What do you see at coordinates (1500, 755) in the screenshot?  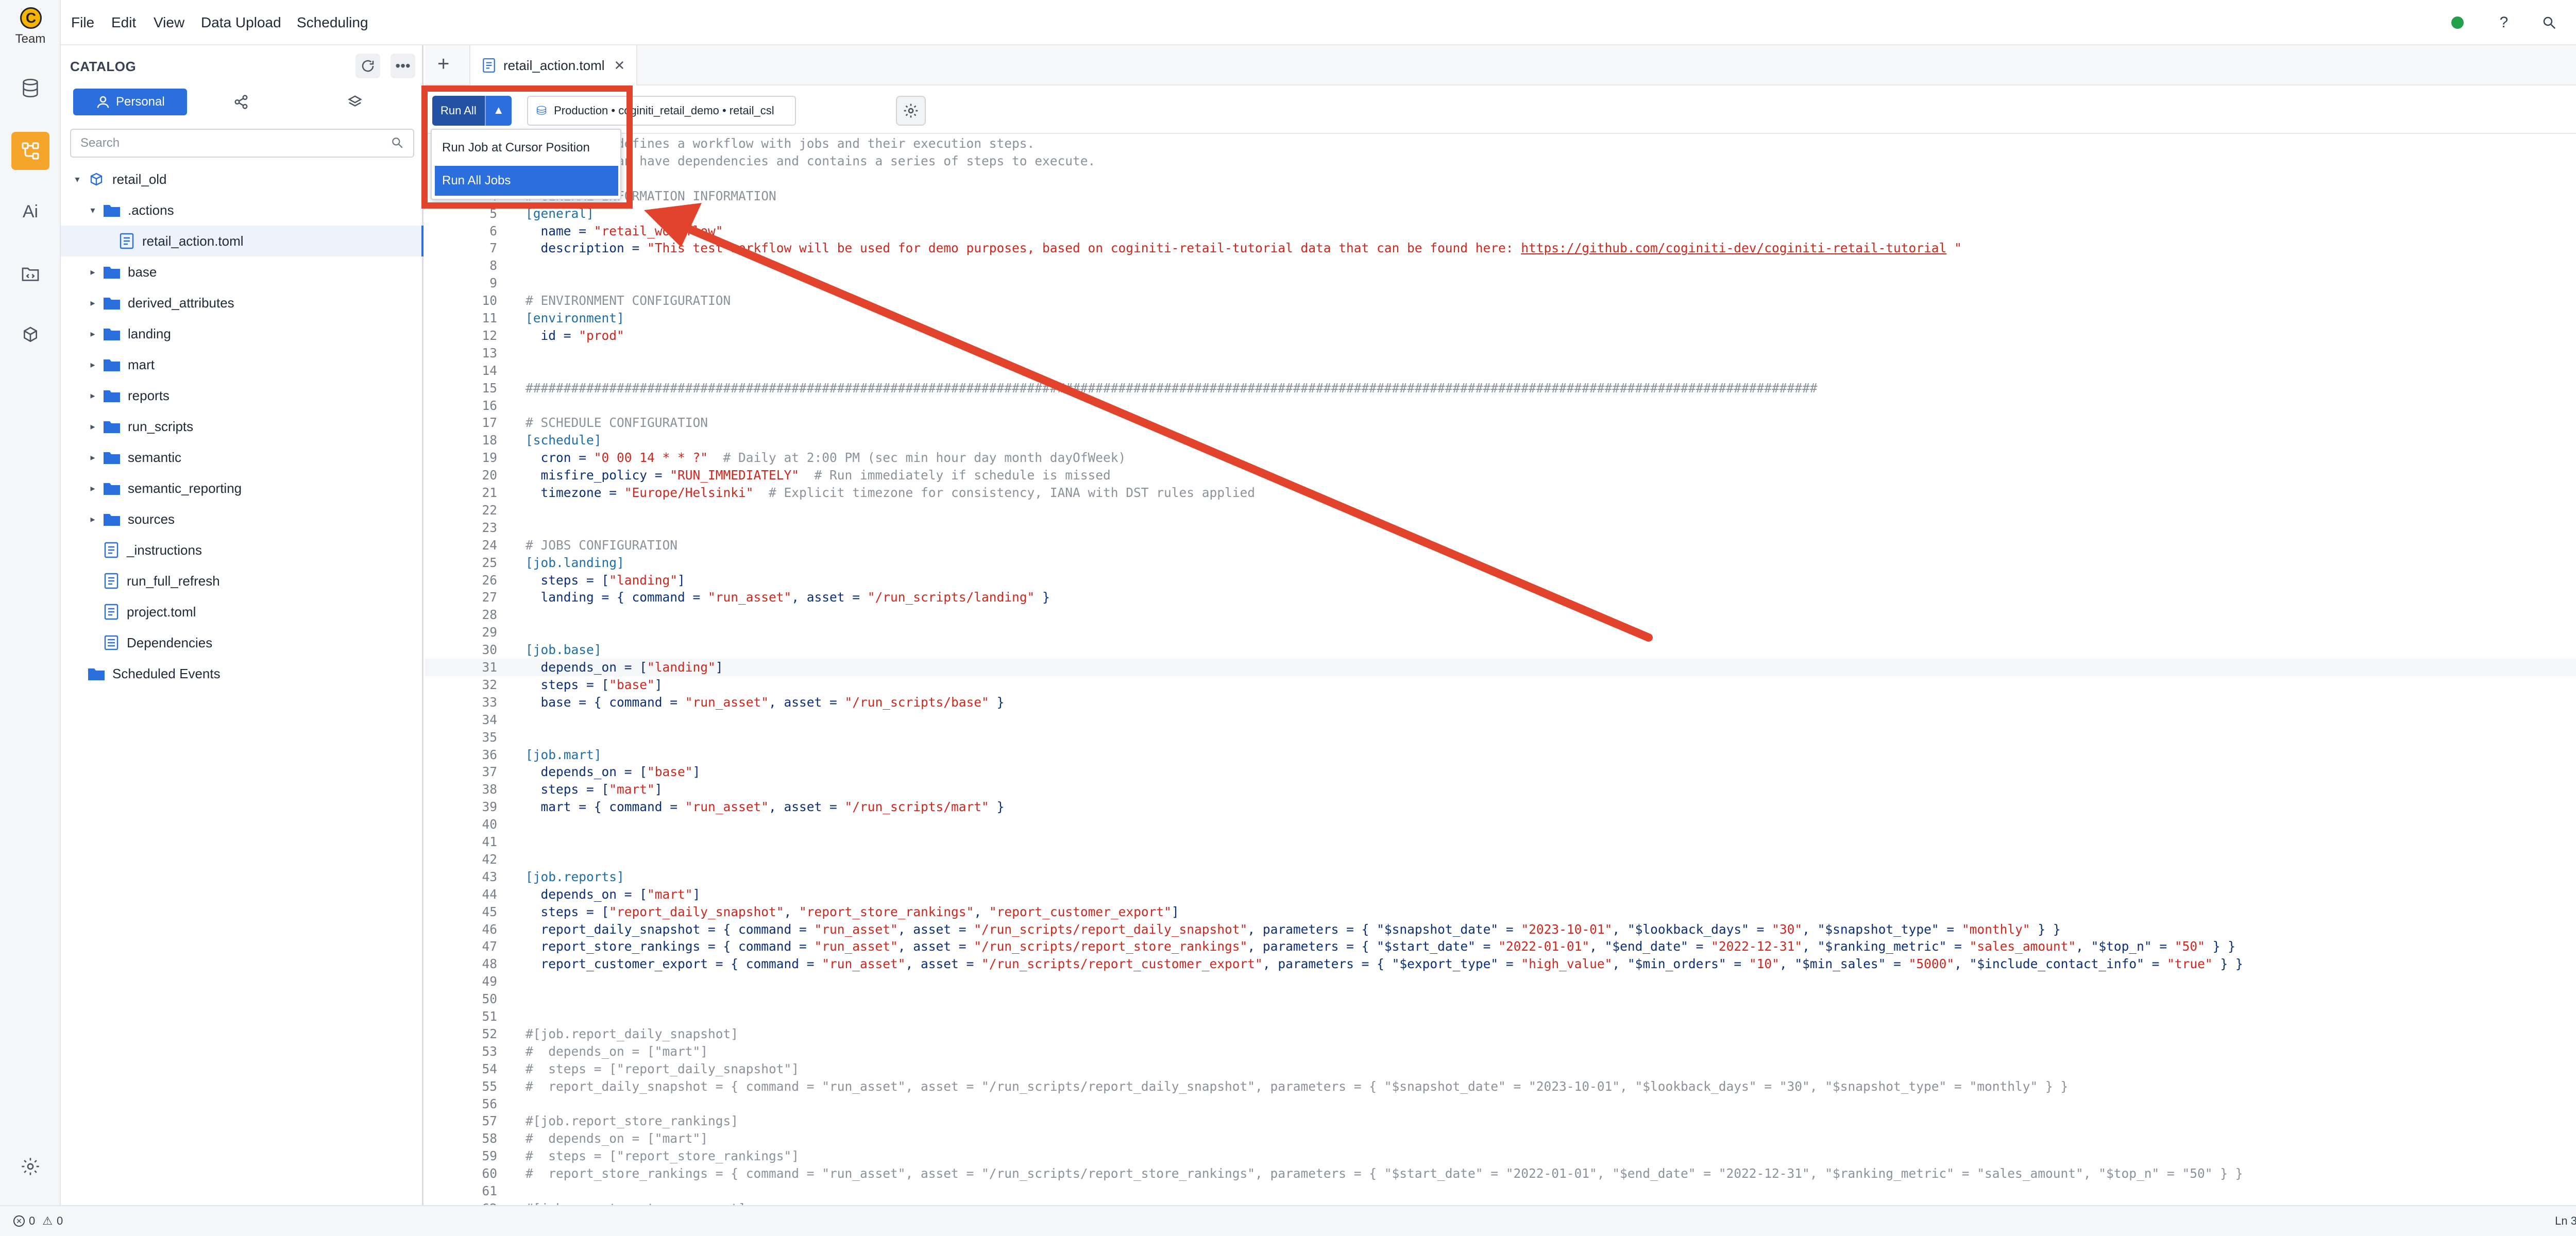 I see `code-line: 36 [job.mart]` at bounding box center [1500, 755].